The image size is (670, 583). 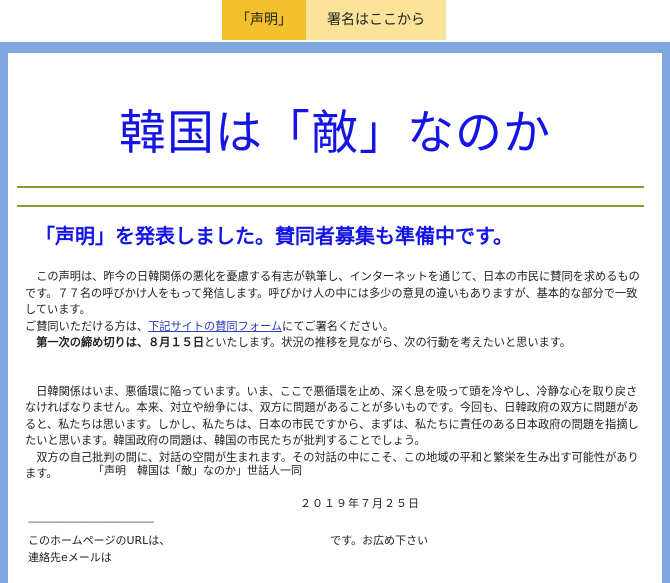 I want to click on email-line: 連絡先eメールは, so click(x=70, y=557).